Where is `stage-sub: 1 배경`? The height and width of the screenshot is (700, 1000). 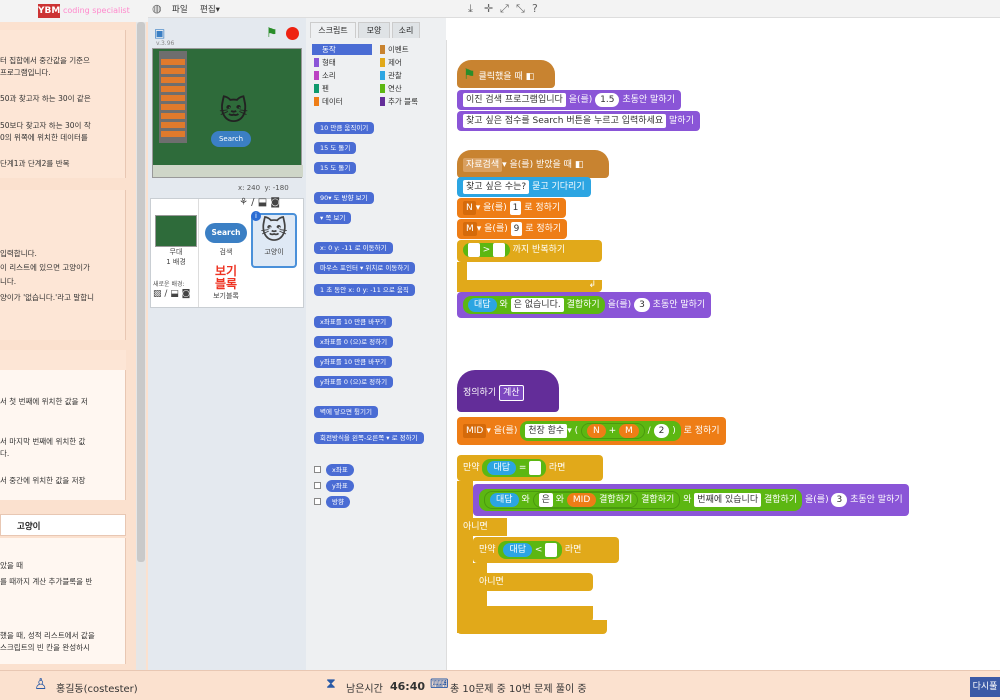 stage-sub: 1 배경 is located at coordinates (176, 262).